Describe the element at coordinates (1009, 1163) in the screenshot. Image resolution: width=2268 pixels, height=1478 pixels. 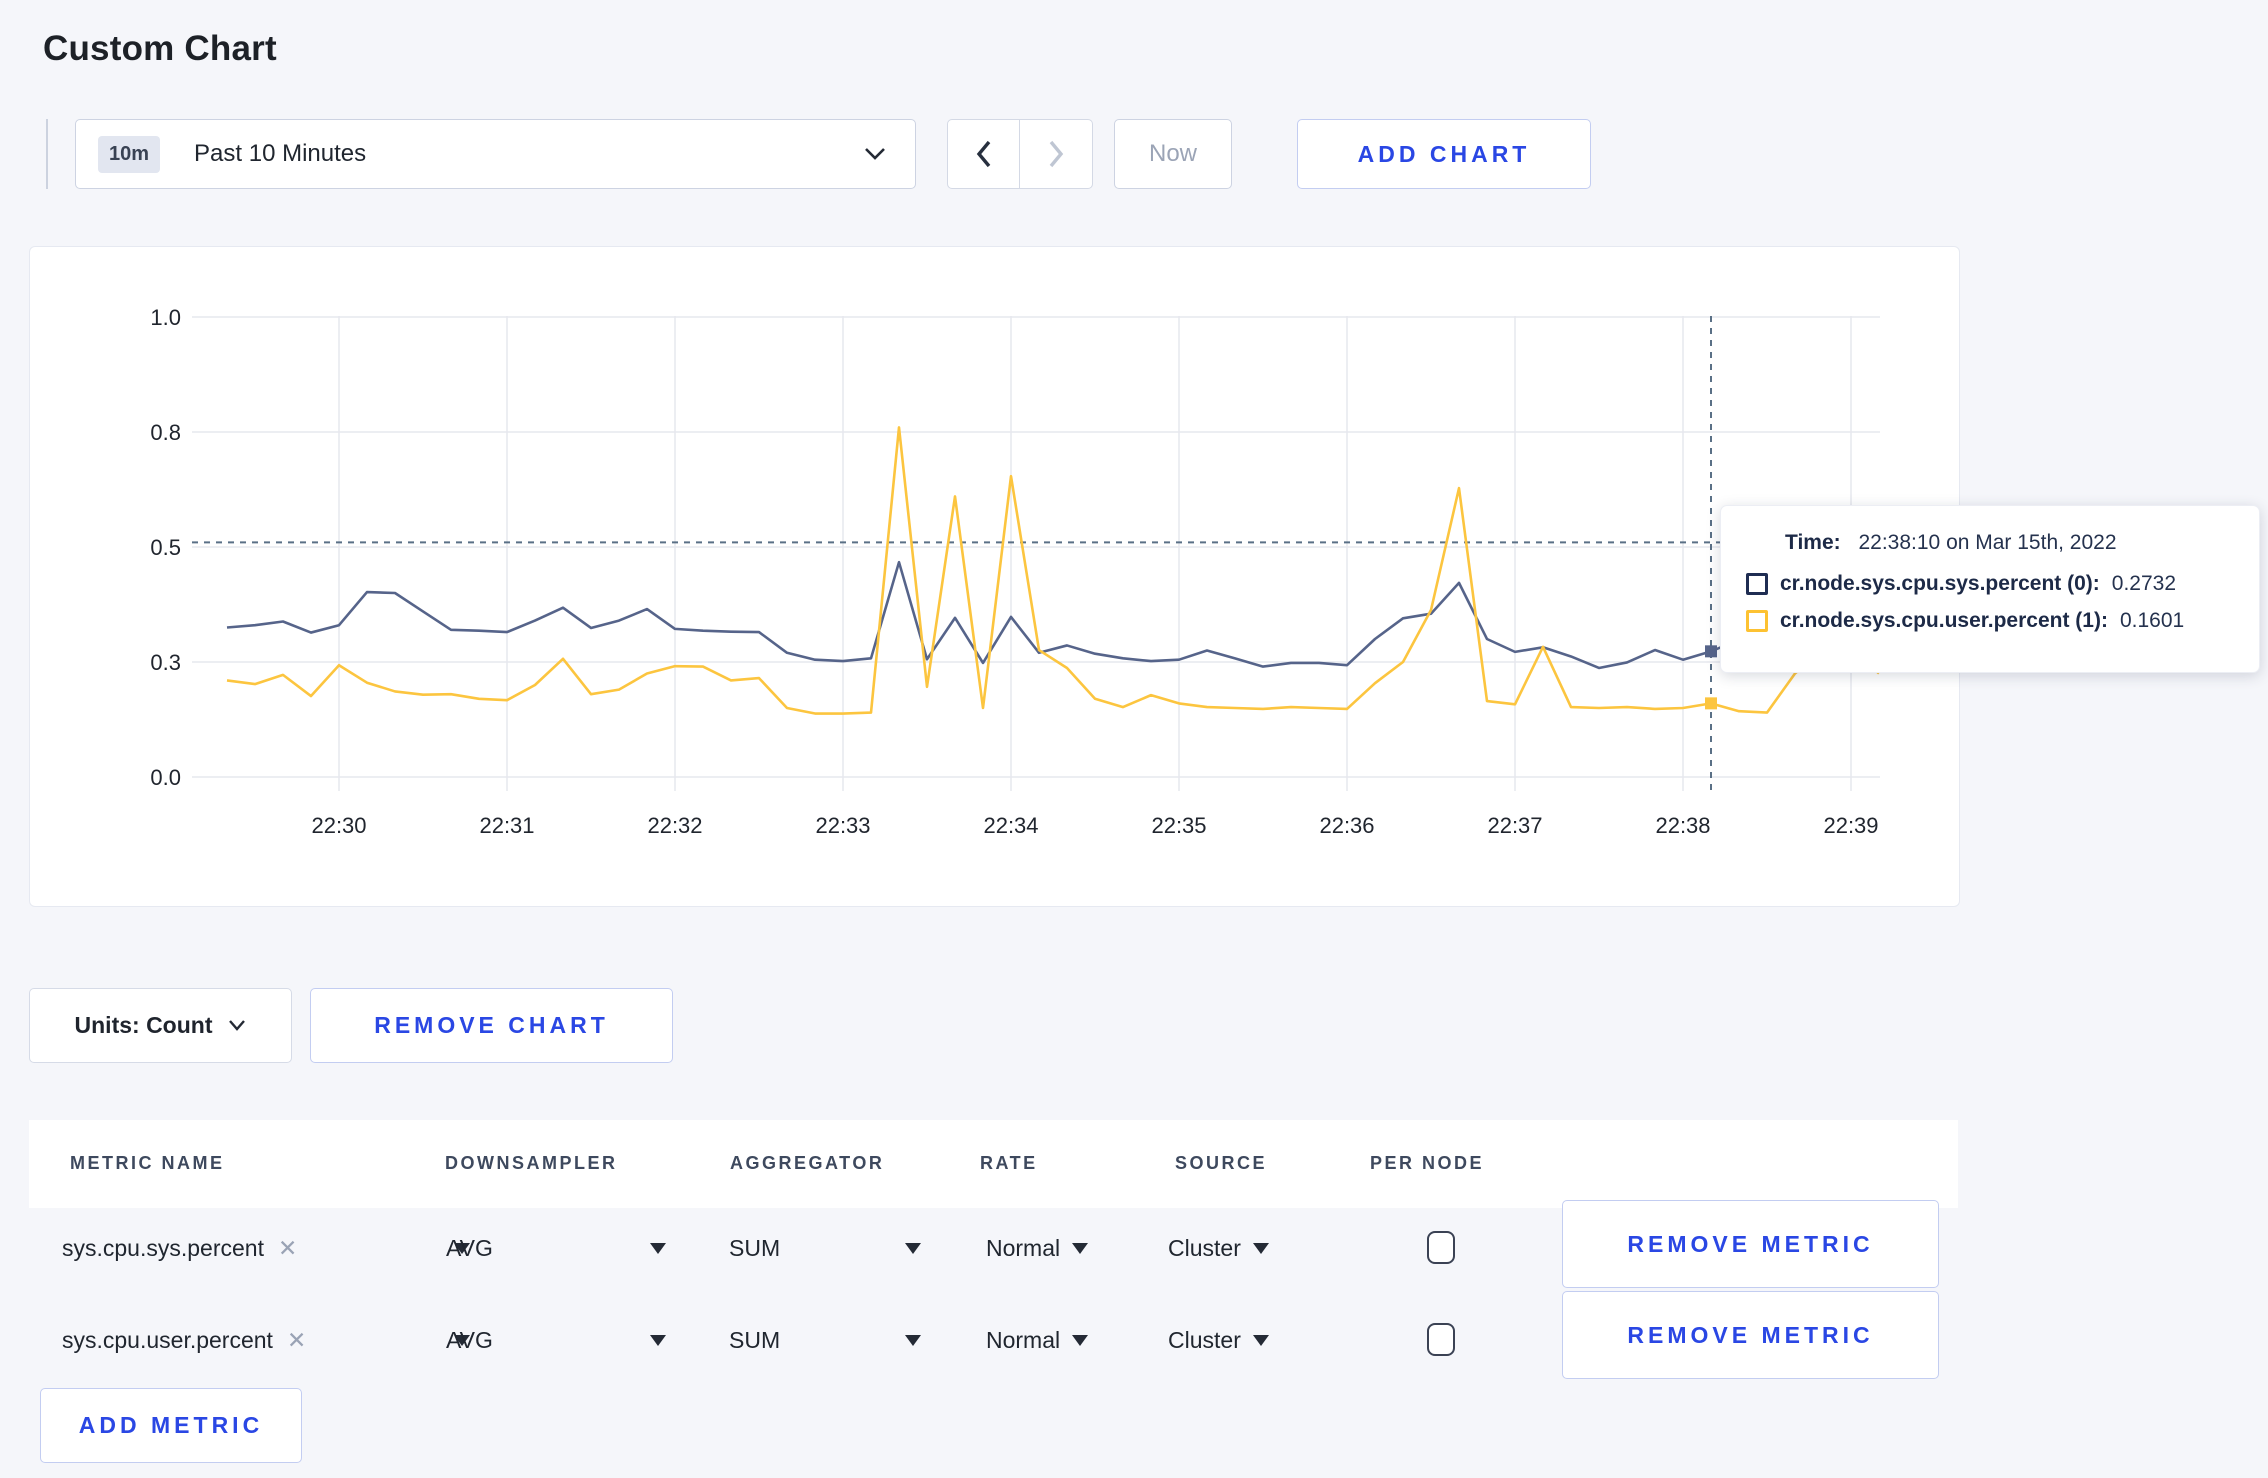
I see `col-header-rate: RATE` at that location.